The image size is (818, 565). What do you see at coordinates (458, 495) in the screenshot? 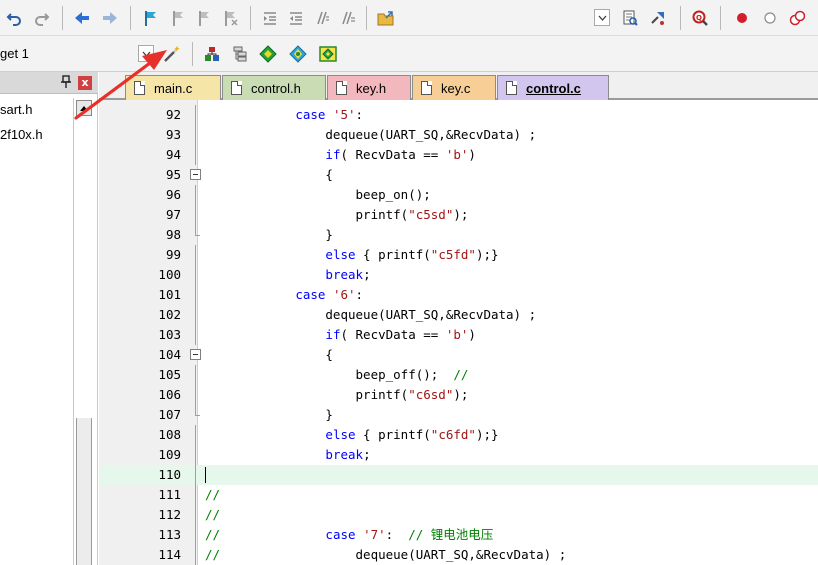
I see `code-line: 111 //` at bounding box center [458, 495].